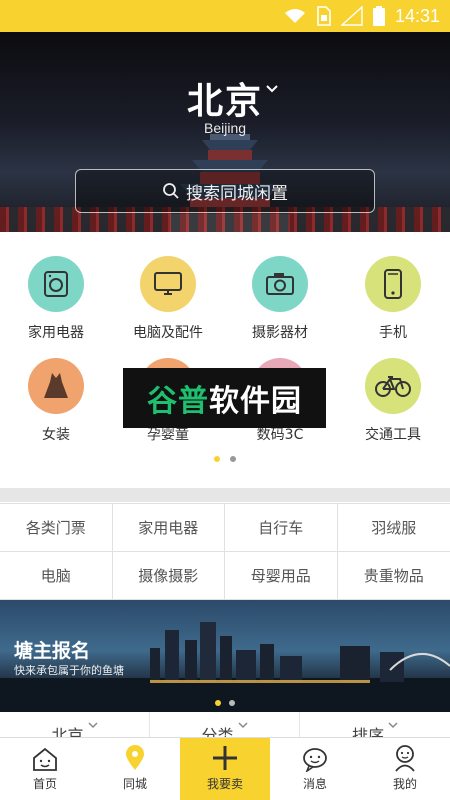 The width and height of the screenshot is (450, 800). I want to click on nav-sell: 我要卖, so click(225, 769).